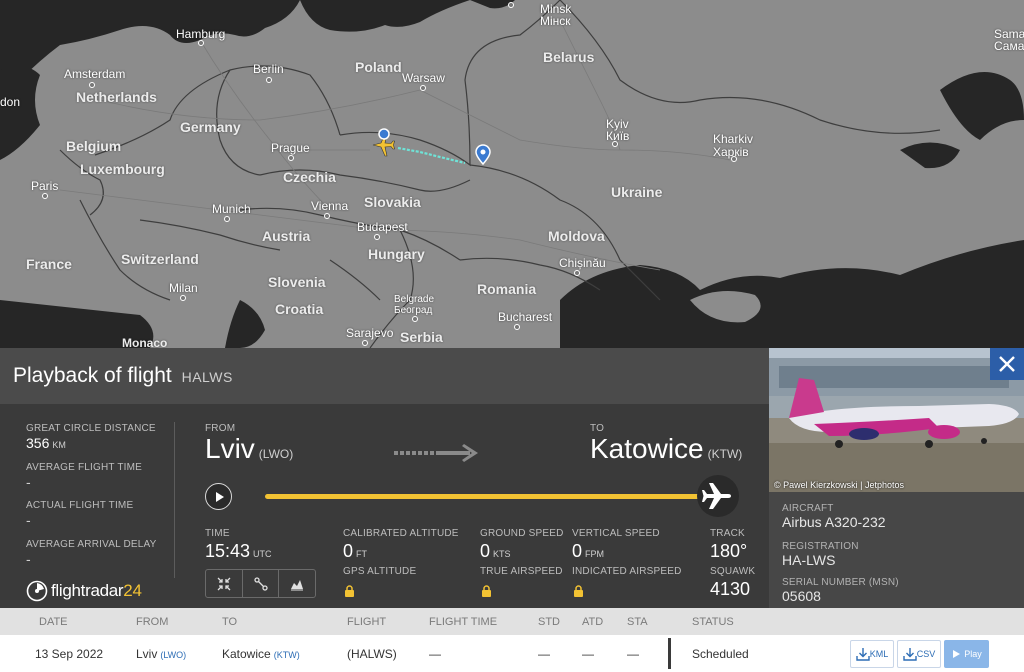 This screenshot has height=672, width=1024. What do you see at coordinates (413, 310) in the screenshot?
I see `city-label: Београд` at bounding box center [413, 310].